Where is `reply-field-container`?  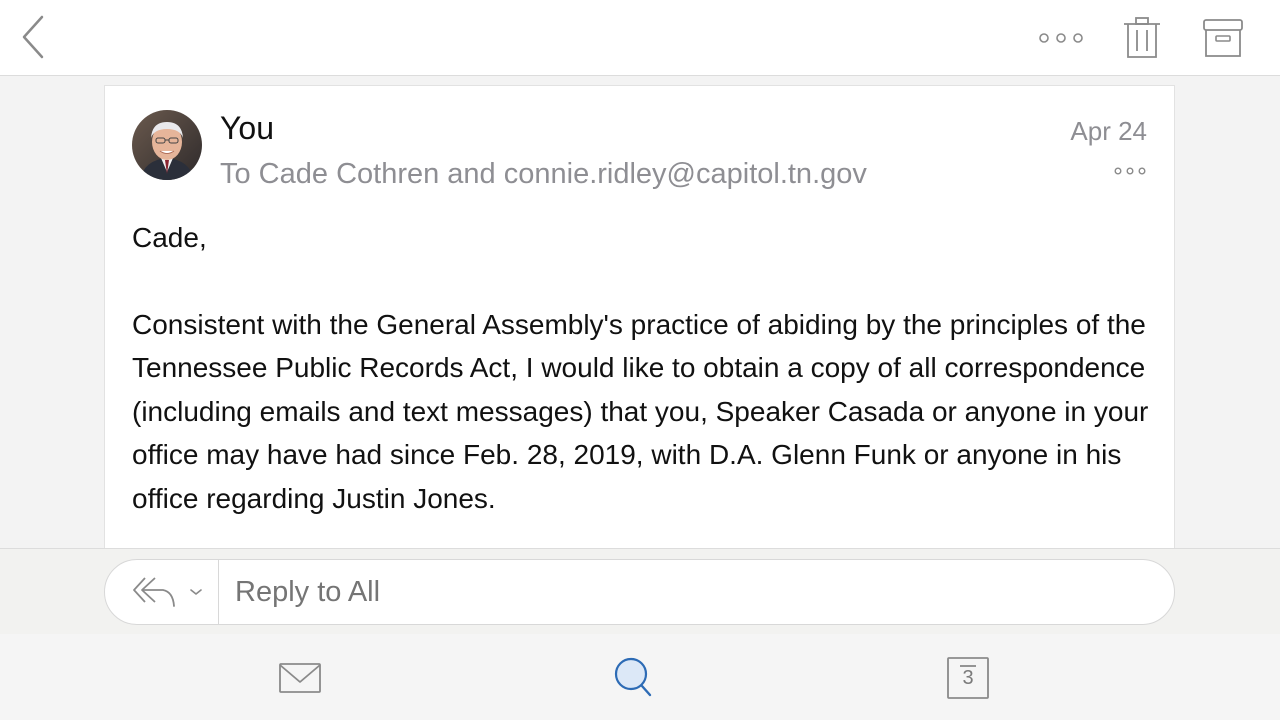
reply-field-container is located at coordinates (639, 592).